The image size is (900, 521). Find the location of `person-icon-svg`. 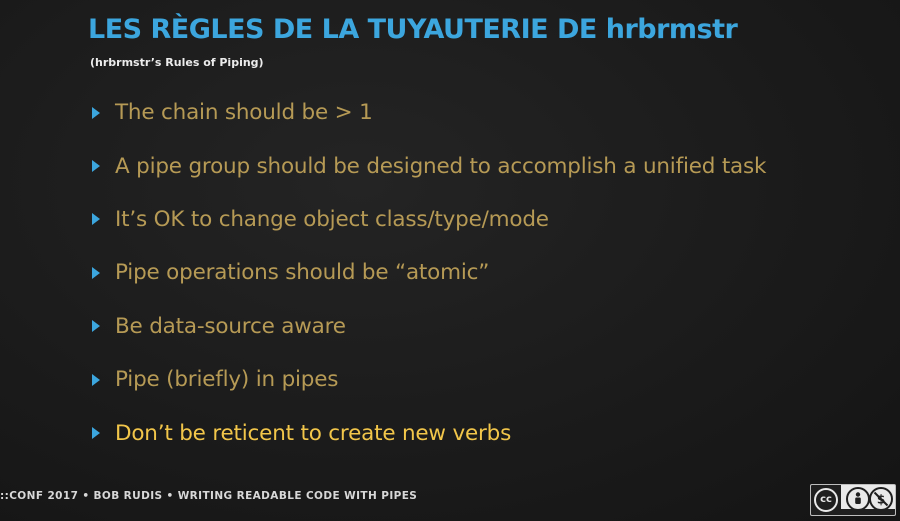

person-icon-svg is located at coordinates (858, 498).